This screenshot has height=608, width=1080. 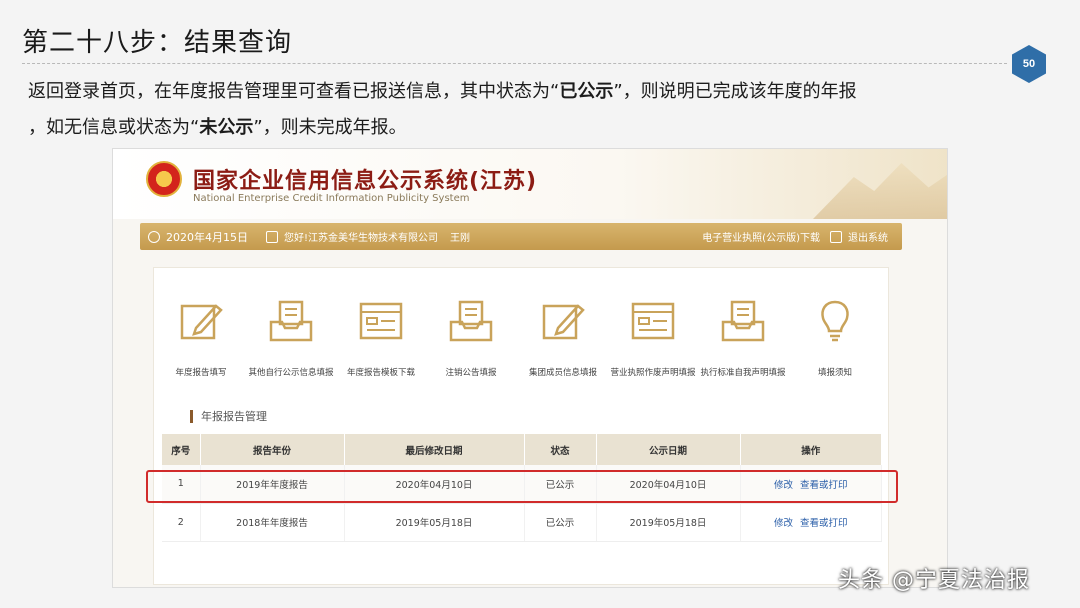 What do you see at coordinates (811, 449) in the screenshot?
I see `column-header: 操作` at bounding box center [811, 449].